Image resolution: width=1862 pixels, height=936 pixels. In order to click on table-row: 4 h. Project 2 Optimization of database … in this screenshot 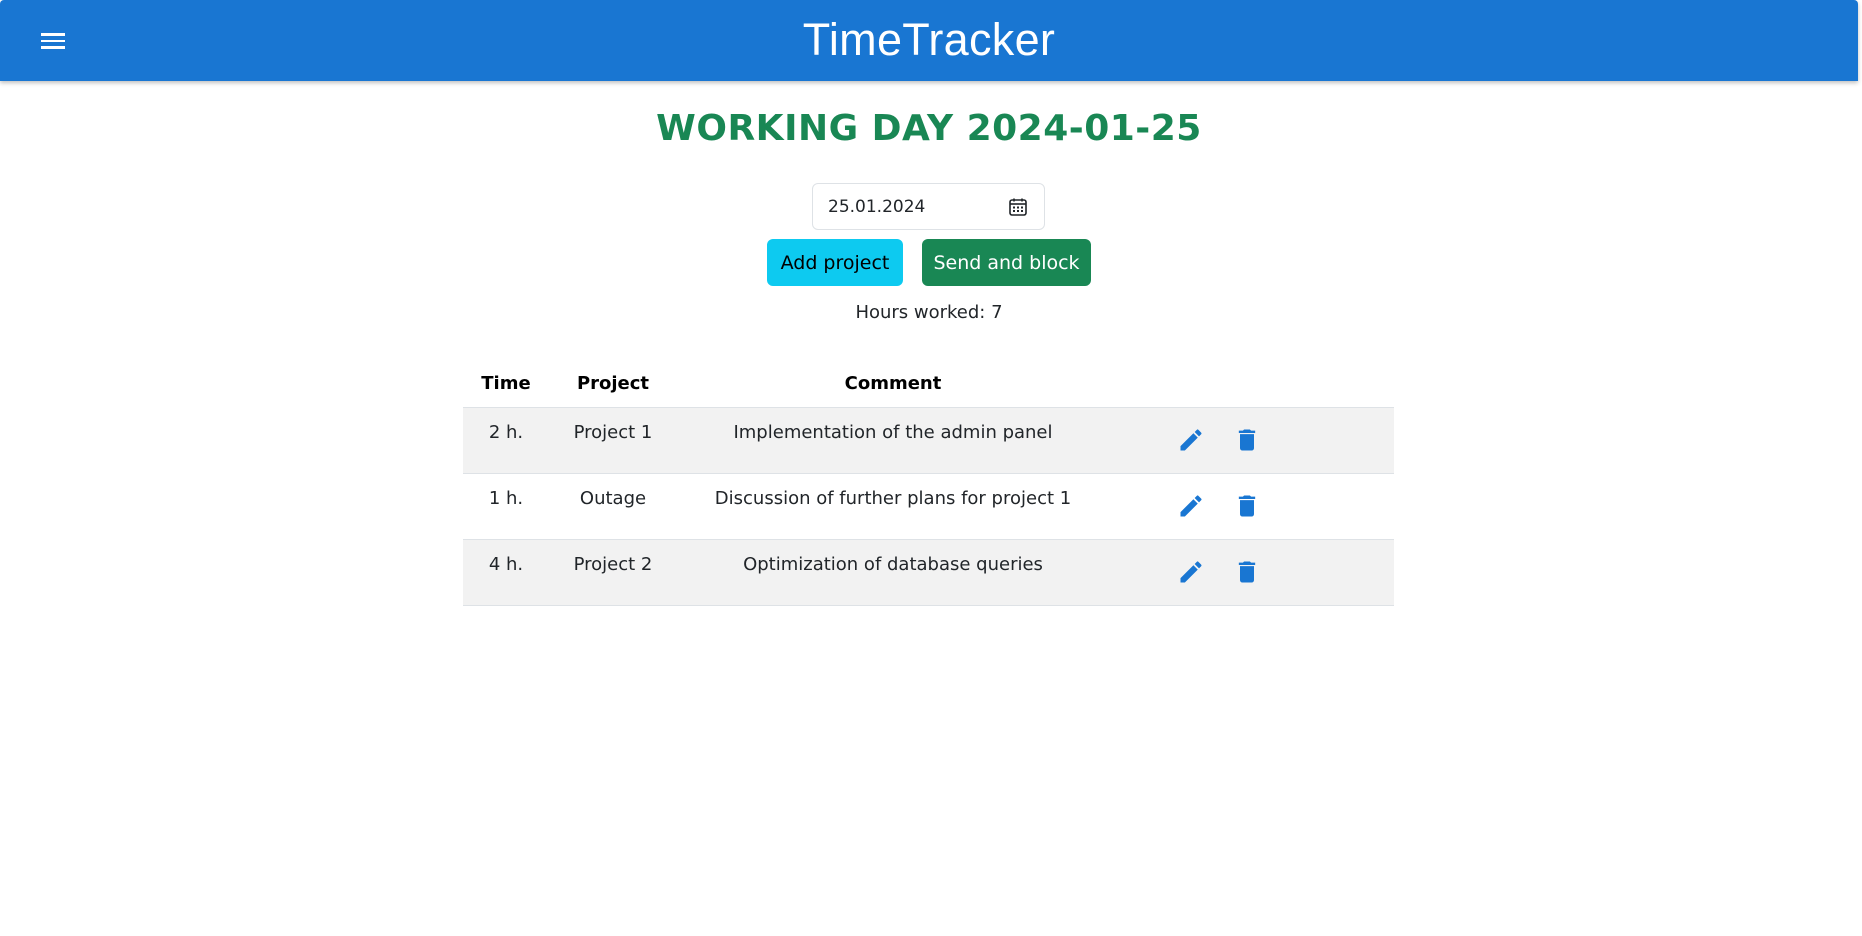, I will do `click(928, 573)`.